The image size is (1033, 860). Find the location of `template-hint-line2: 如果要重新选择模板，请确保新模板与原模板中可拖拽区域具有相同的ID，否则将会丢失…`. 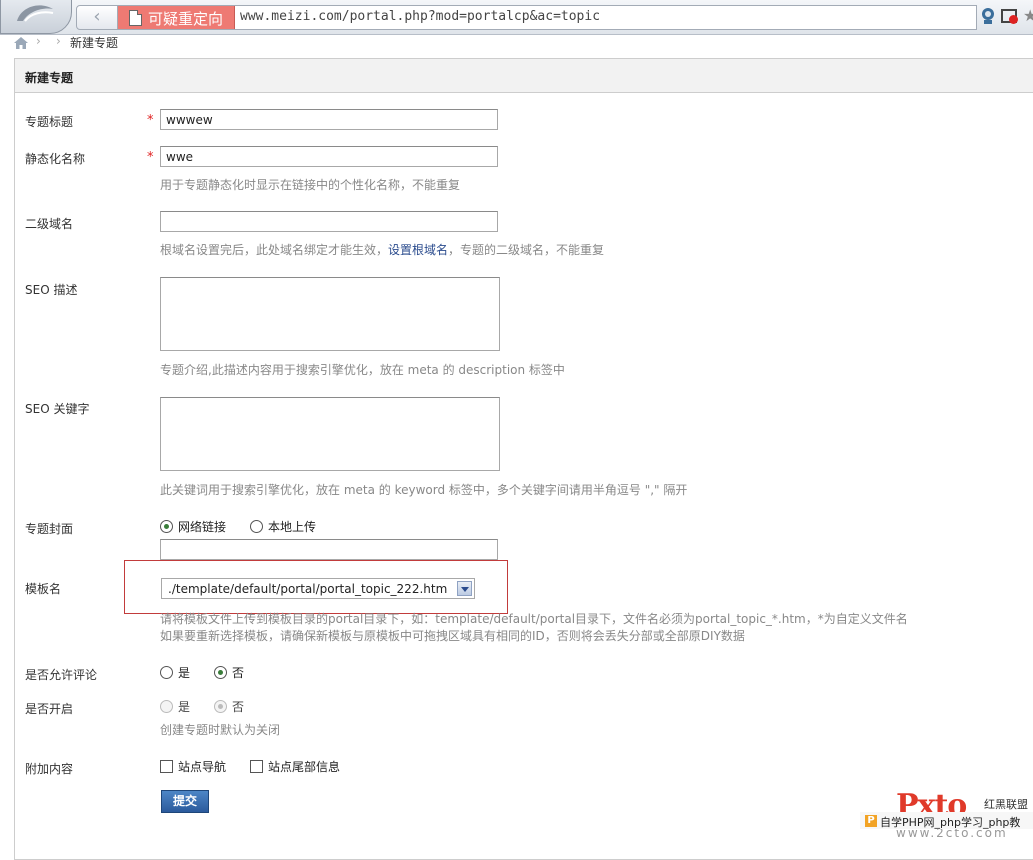

template-hint-line2: 如果要重新选择模板，请确保新模板与原模板中可拖拽区域具有相同的ID，否则将会丢失… is located at coordinates (452, 636).